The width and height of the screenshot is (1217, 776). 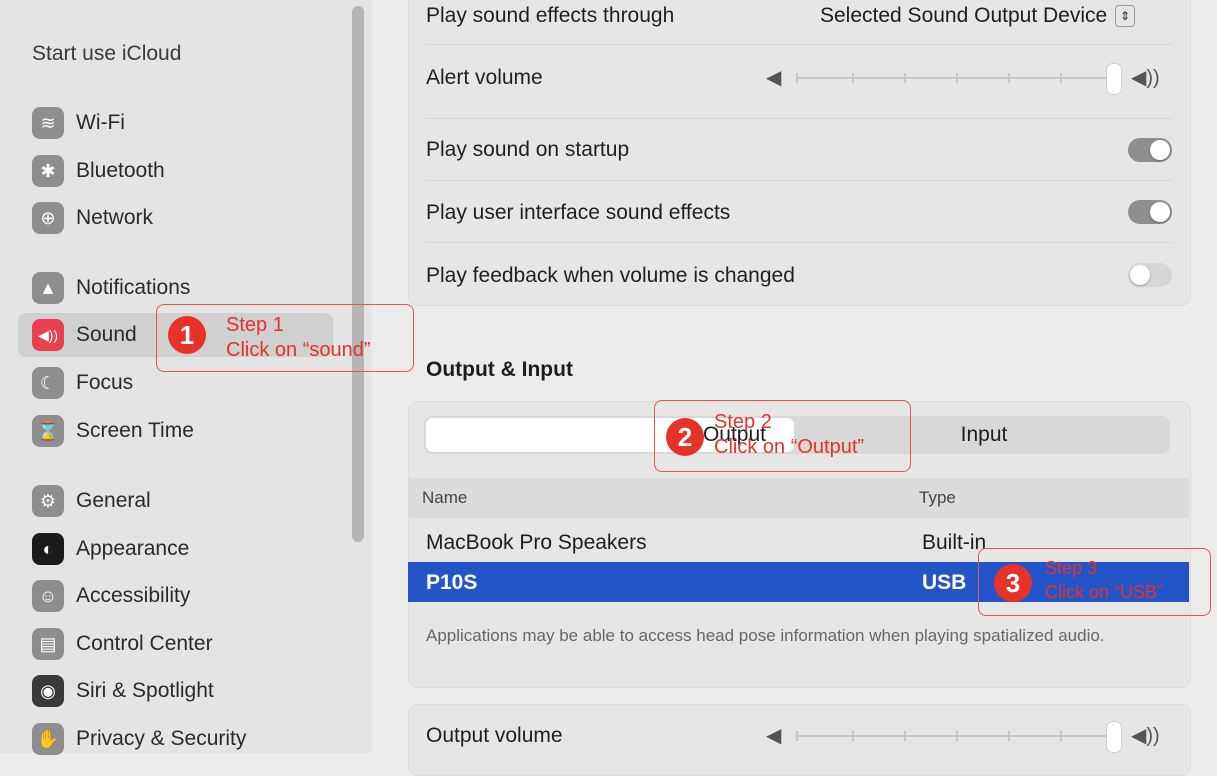 I want to click on device-type: USB, so click(x=944, y=582).